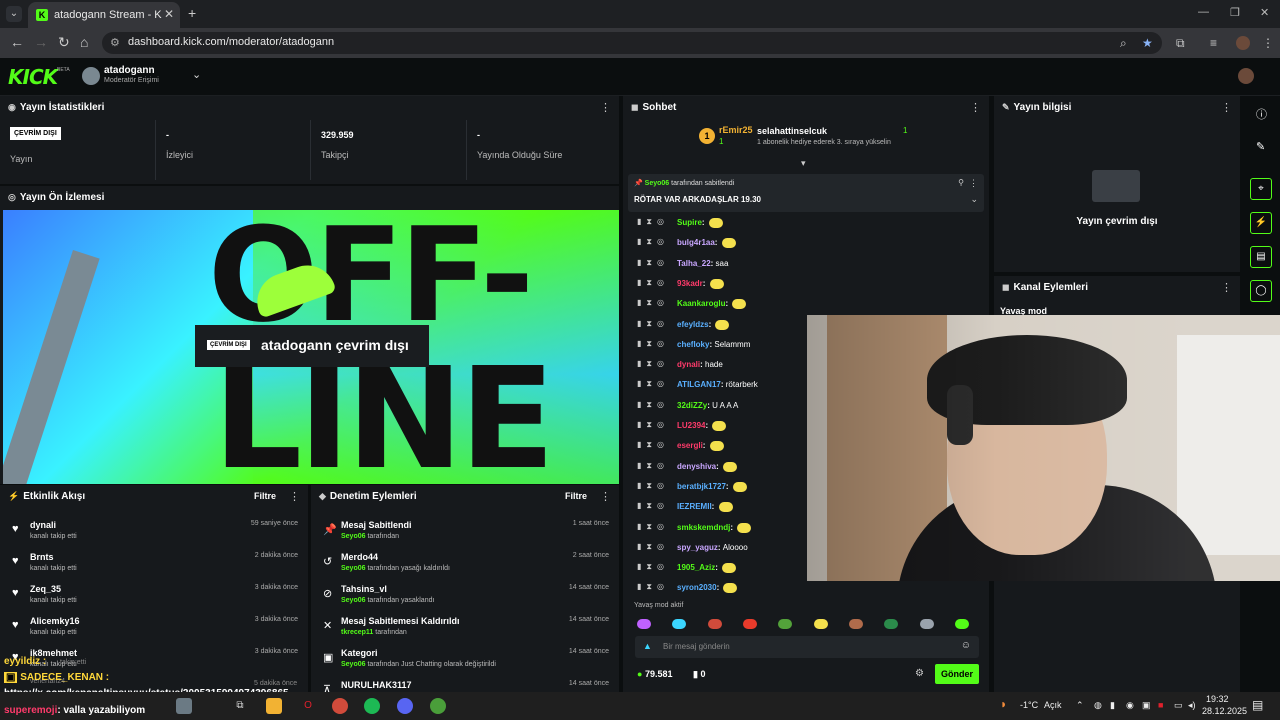  Describe the element at coordinates (64, 42) in the screenshot. I see `reload-icon: ↻` at that location.